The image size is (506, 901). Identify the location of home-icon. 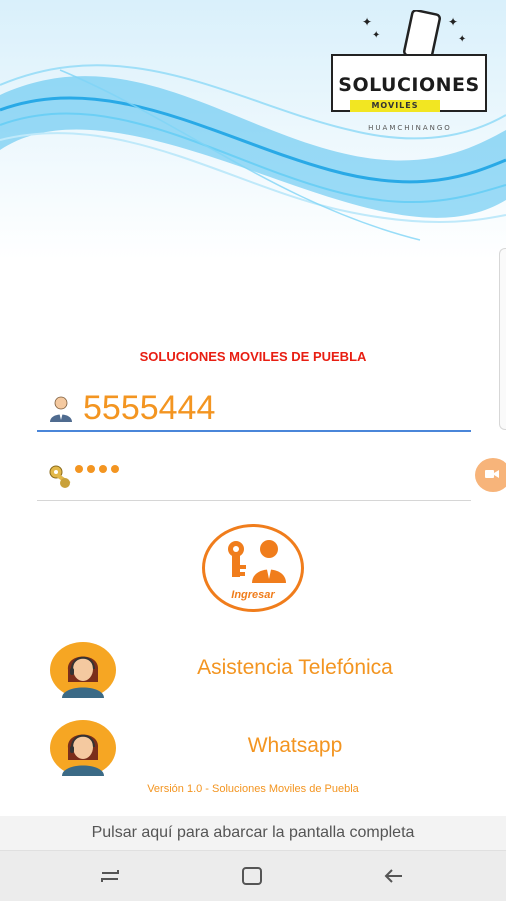
(252, 876).